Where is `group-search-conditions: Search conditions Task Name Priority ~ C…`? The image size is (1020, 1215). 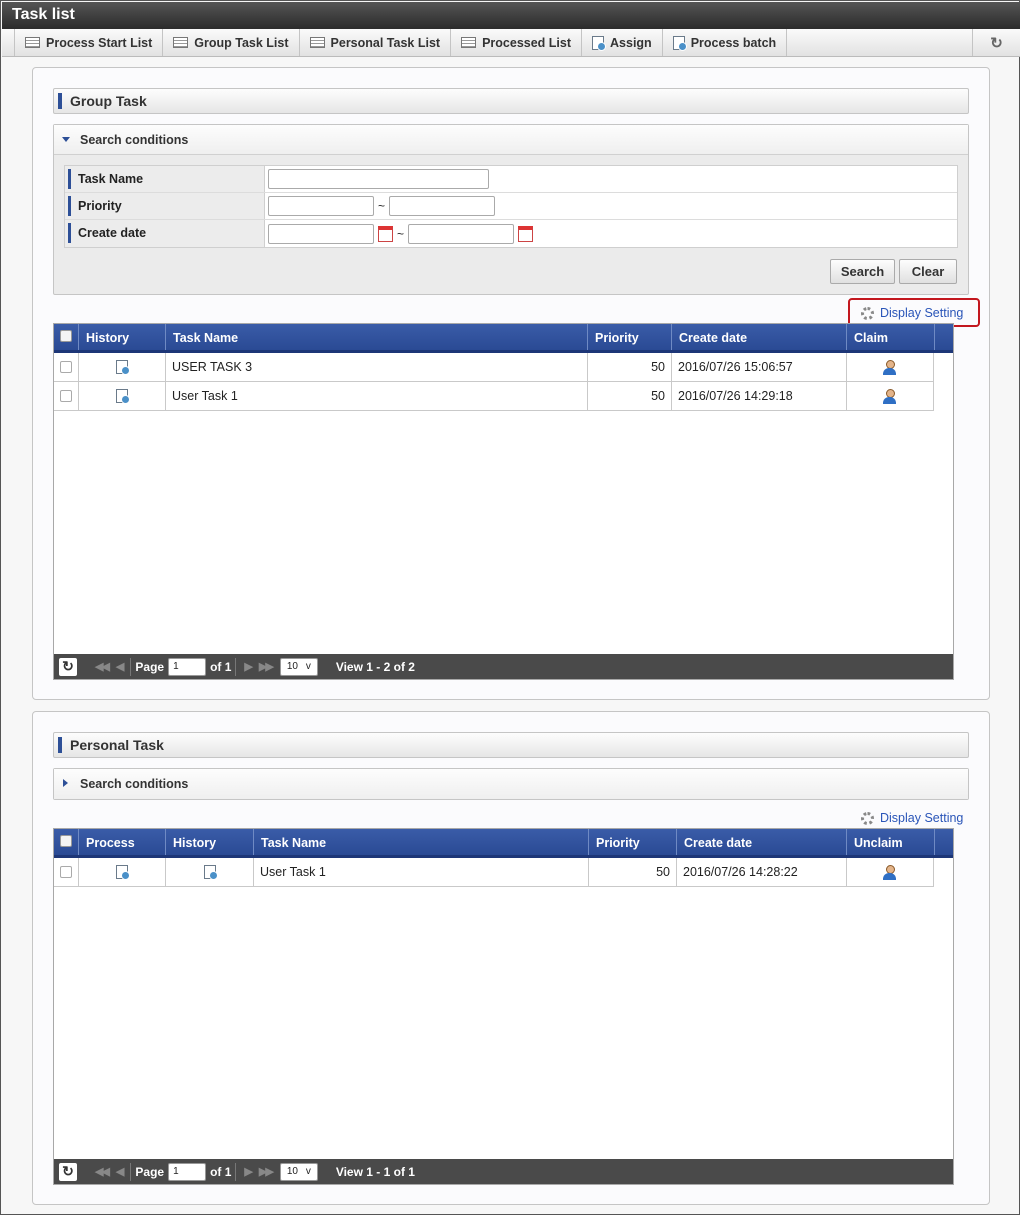 group-search-conditions: Search conditions Task Name Priority ~ C… is located at coordinates (511, 209).